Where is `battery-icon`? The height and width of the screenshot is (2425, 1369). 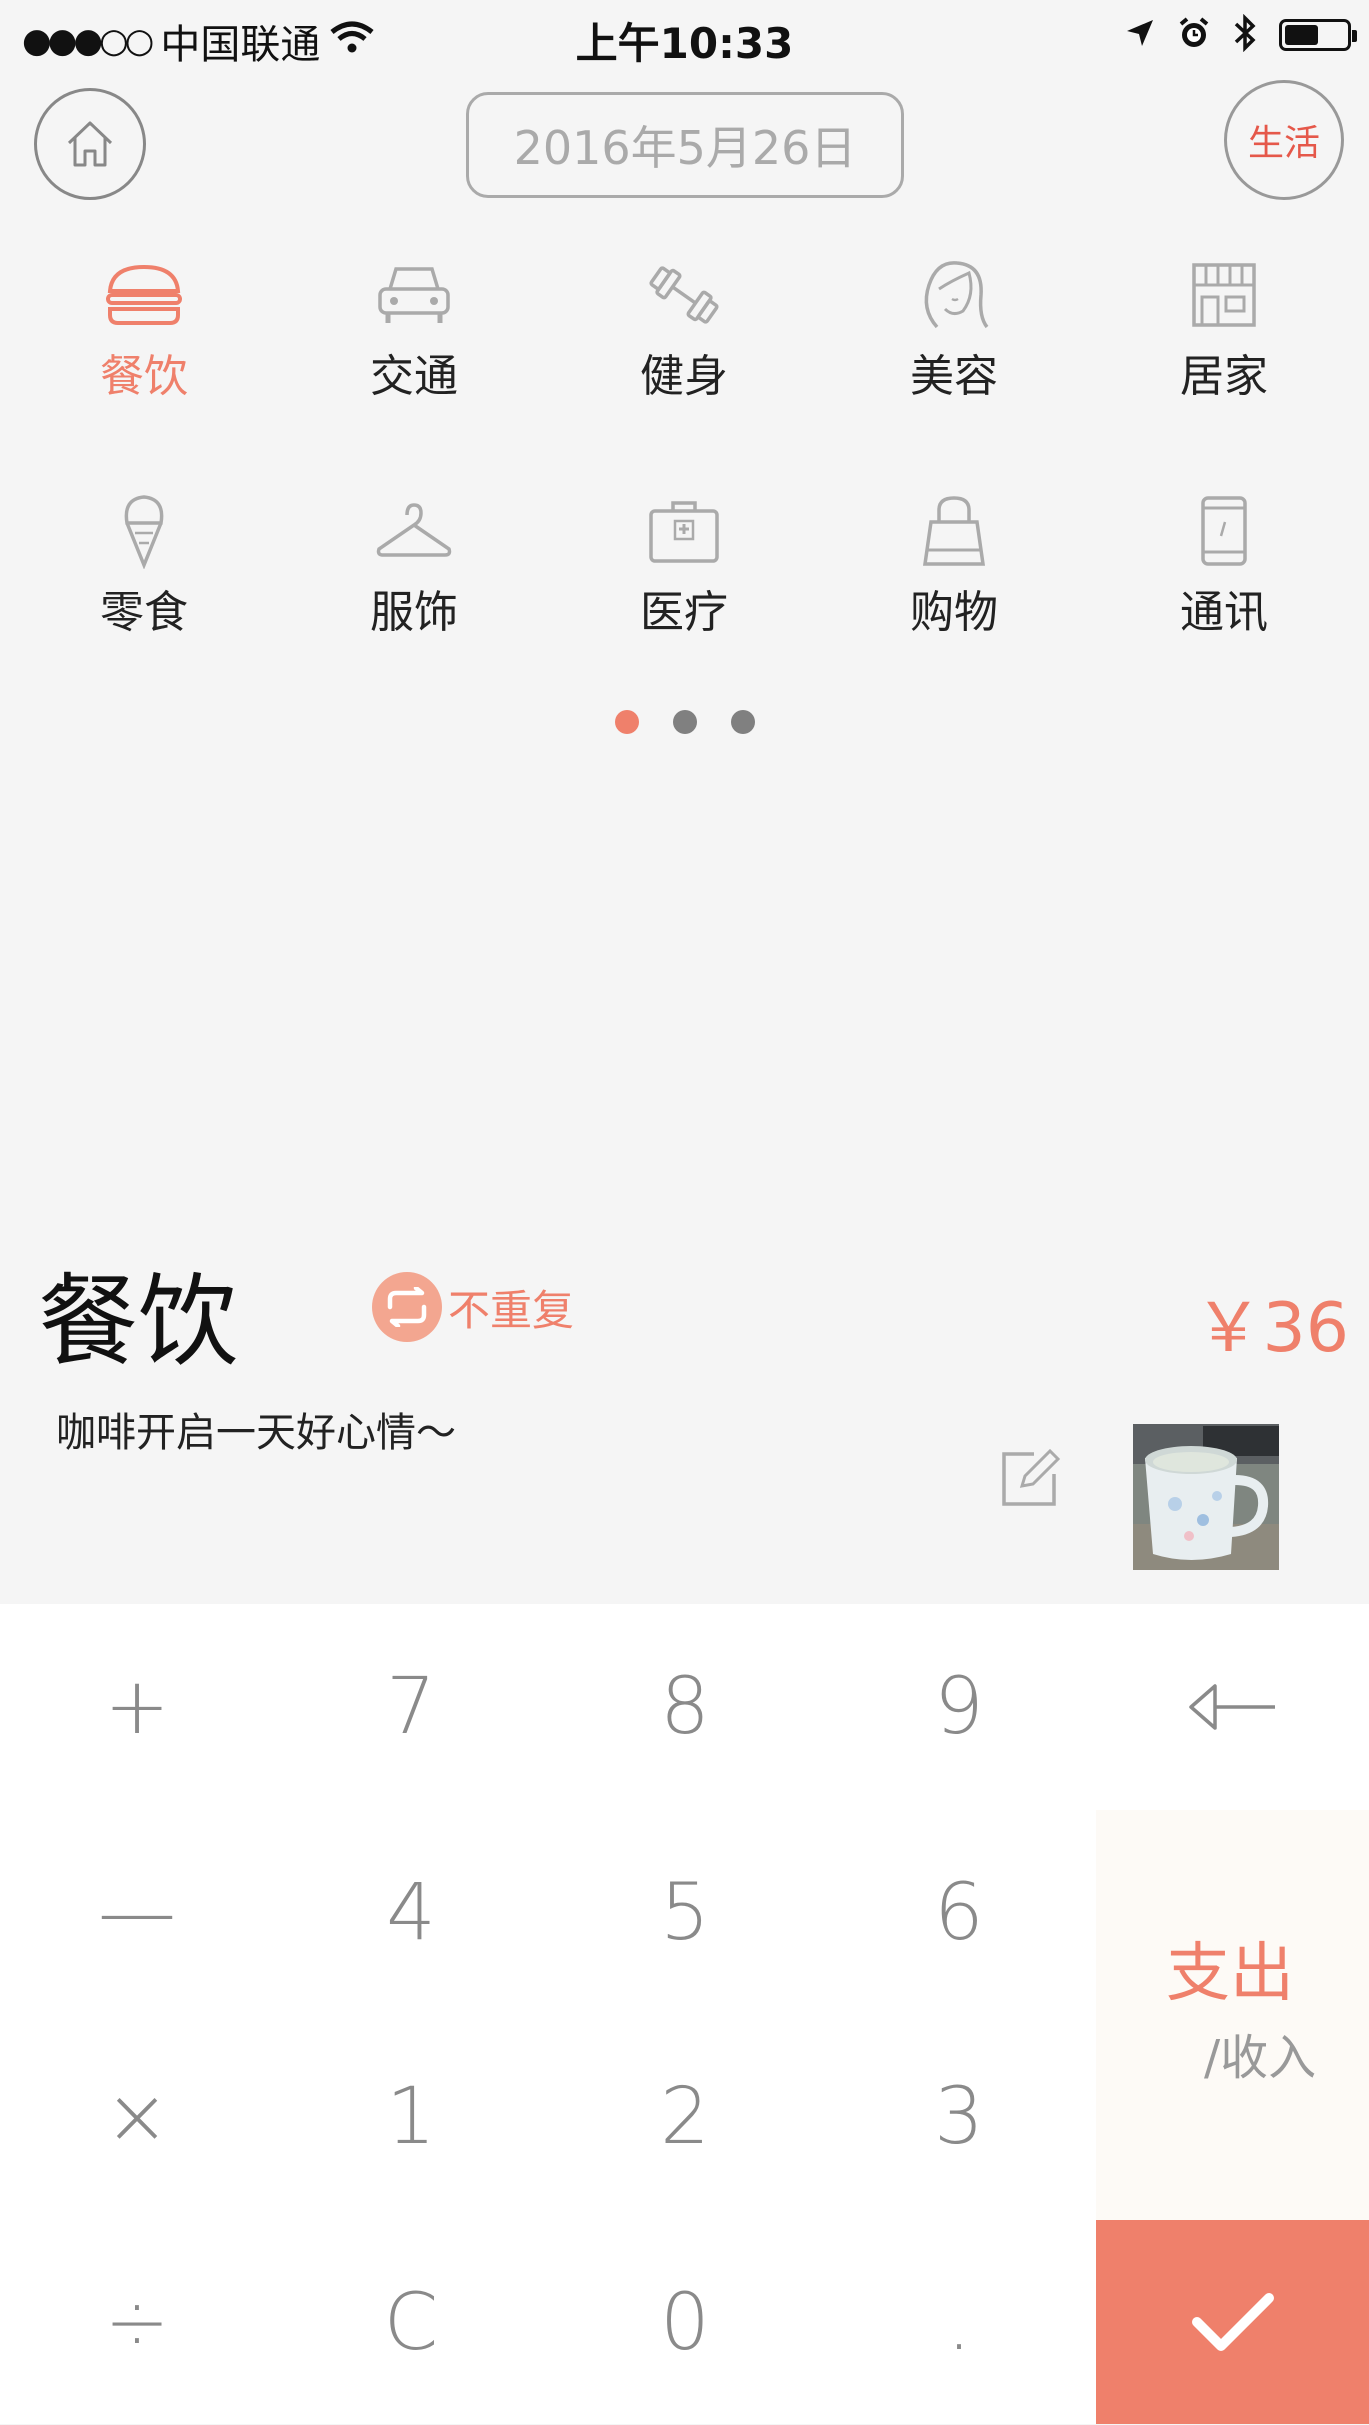
battery-icon is located at coordinates (1318, 35).